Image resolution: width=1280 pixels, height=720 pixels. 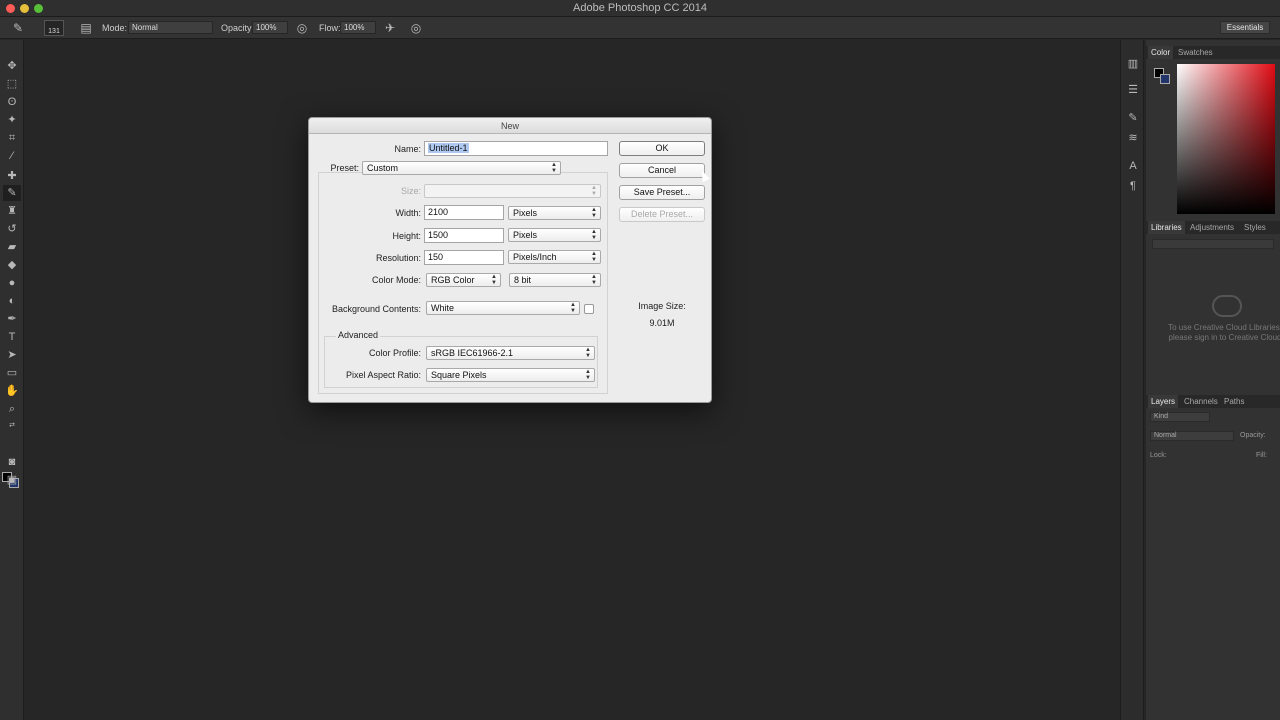 I want to click on opacity-label: Opacity:, so click(x=238, y=28).